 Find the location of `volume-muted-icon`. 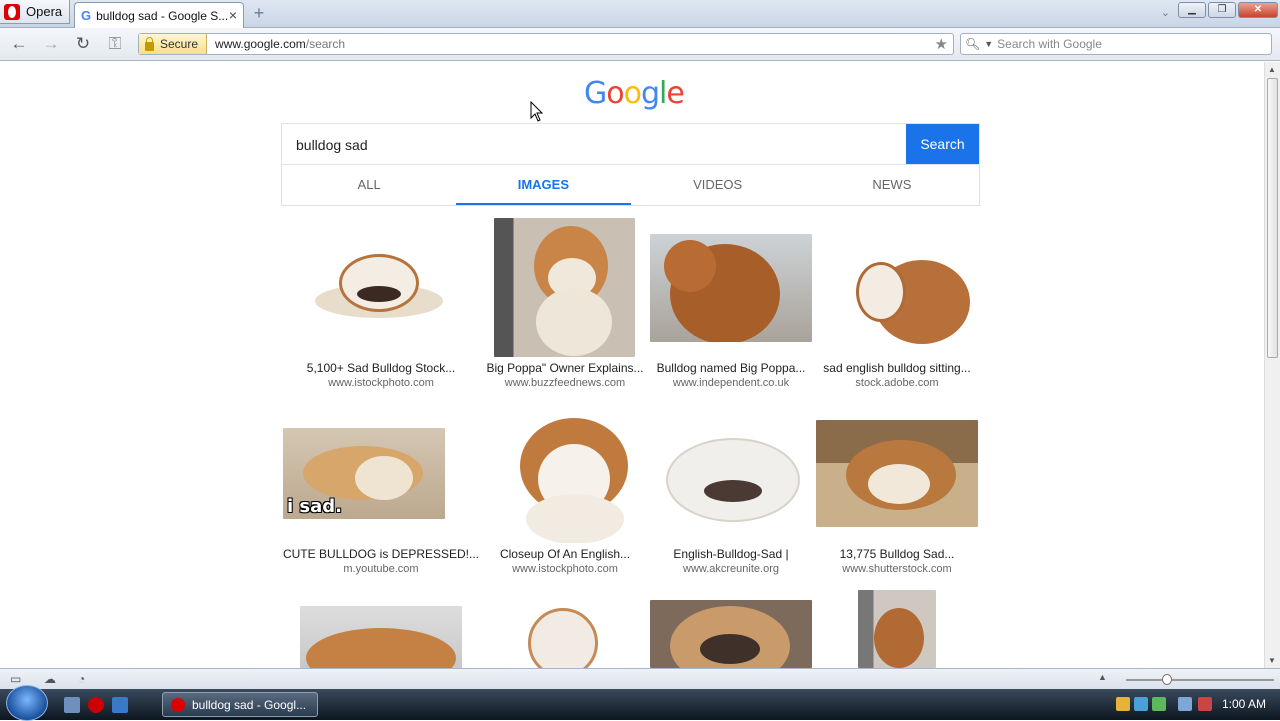

volume-muted-icon is located at coordinates (1205, 704).